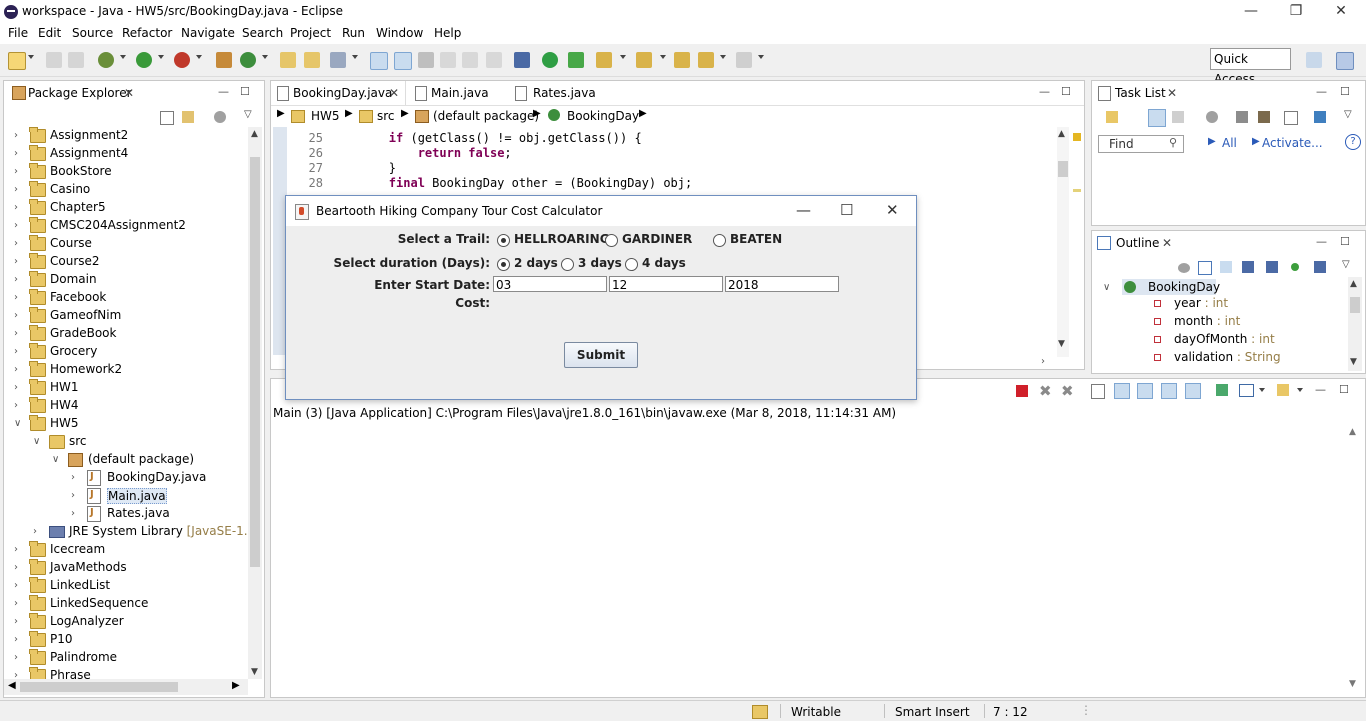 The height and width of the screenshot is (721, 1366). I want to click on next-annotation-icon, so click(604, 60).